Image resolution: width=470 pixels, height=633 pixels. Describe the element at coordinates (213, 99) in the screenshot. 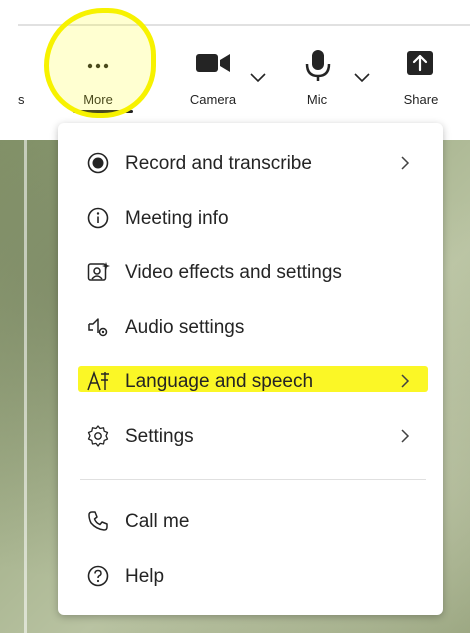

I see `camera-label: Camera` at that location.